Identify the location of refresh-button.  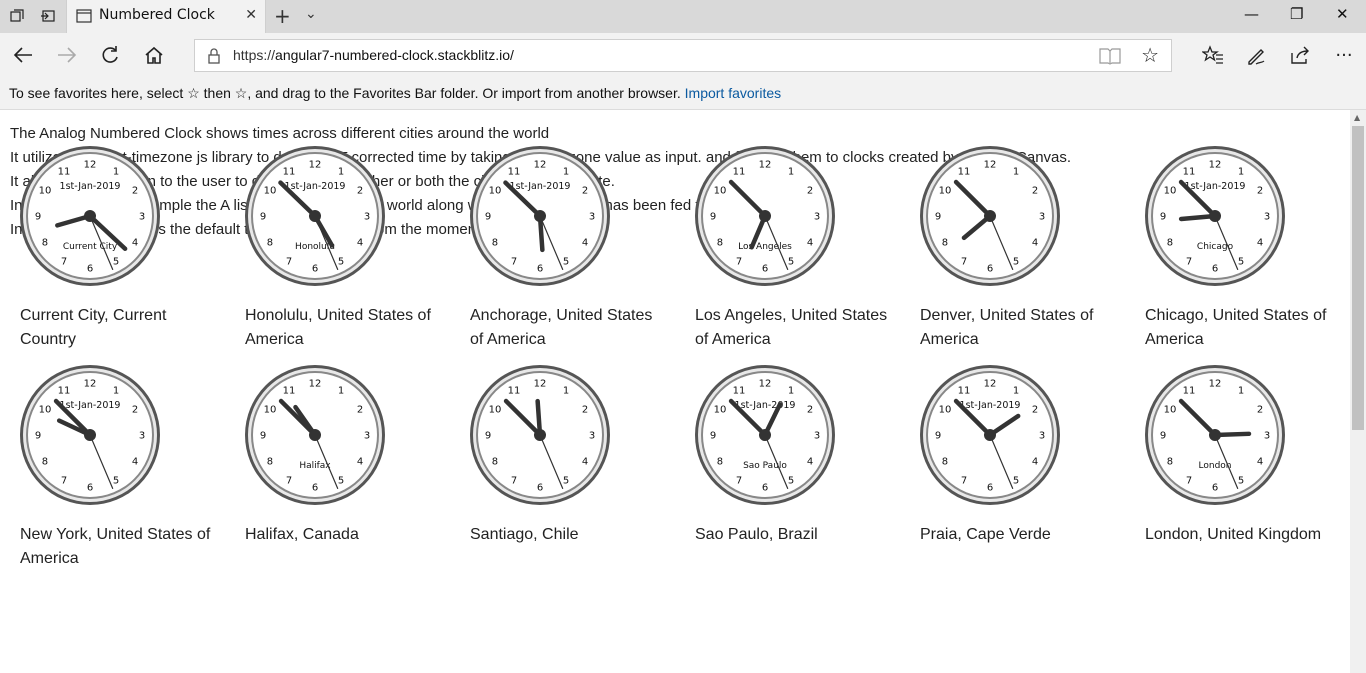
(110, 55).